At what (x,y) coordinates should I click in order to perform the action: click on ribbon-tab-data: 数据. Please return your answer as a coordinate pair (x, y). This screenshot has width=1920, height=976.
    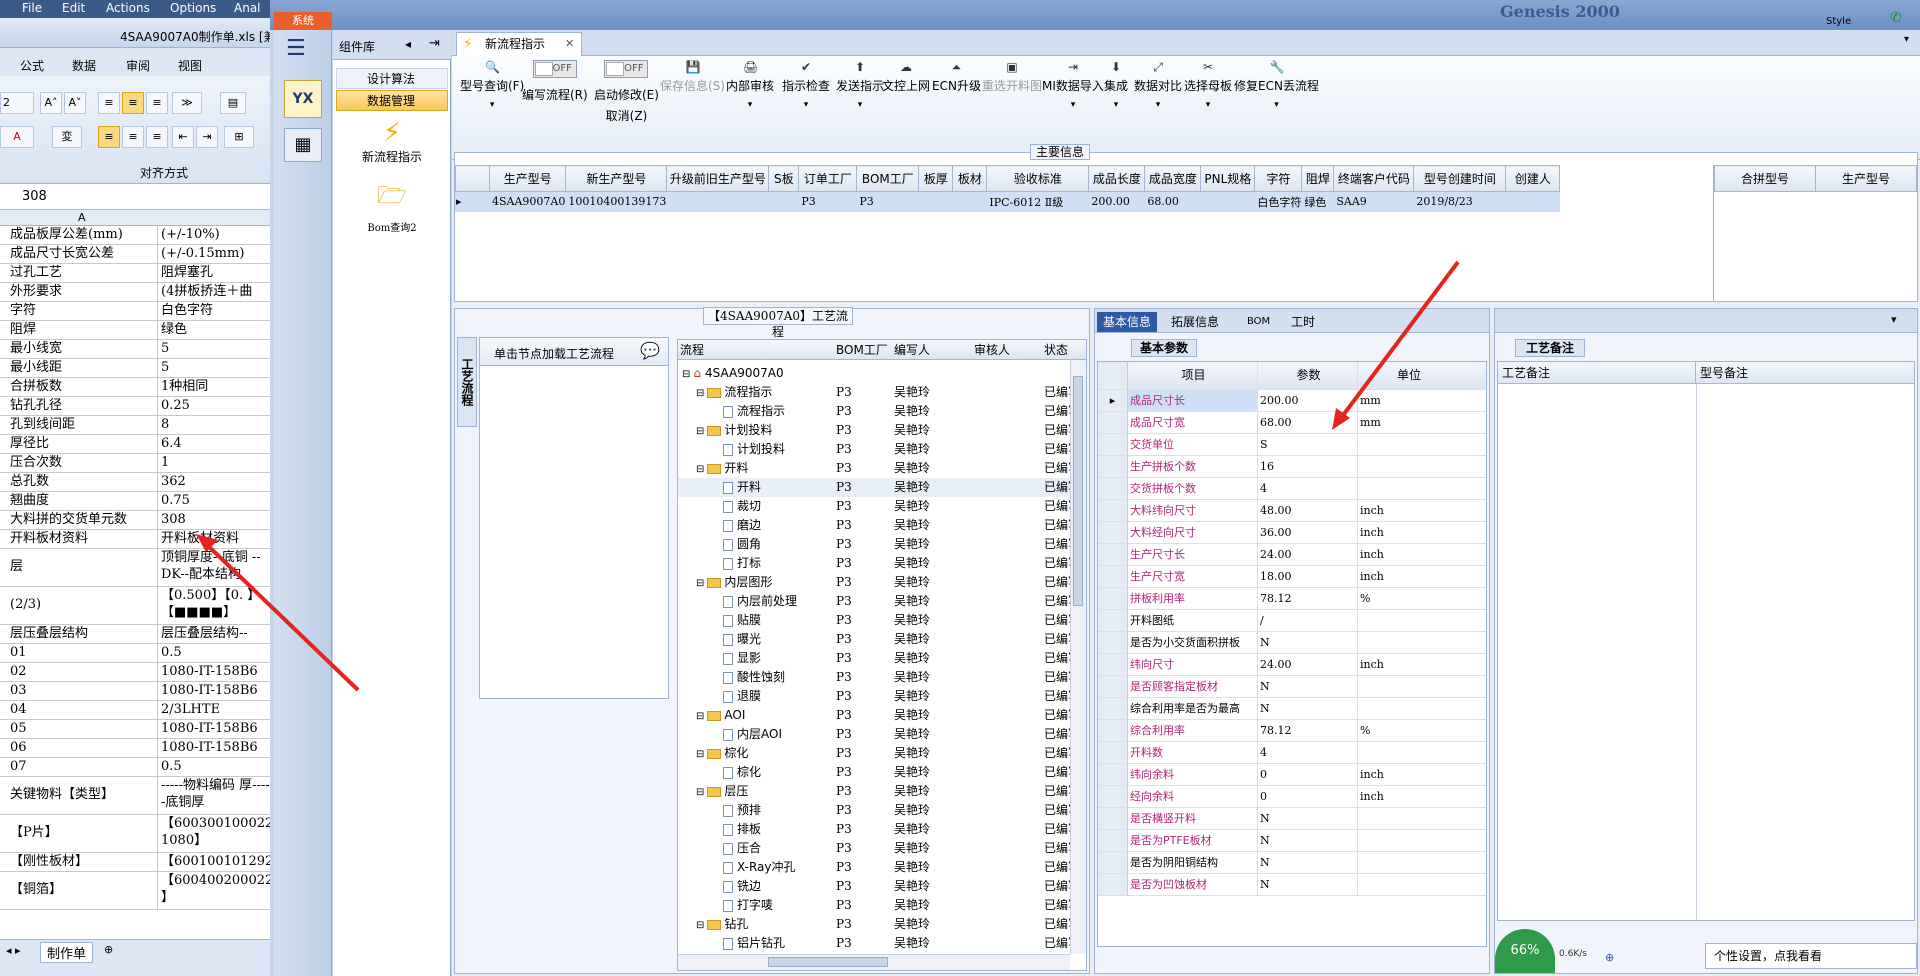
    Looking at the image, I should click on (84, 65).